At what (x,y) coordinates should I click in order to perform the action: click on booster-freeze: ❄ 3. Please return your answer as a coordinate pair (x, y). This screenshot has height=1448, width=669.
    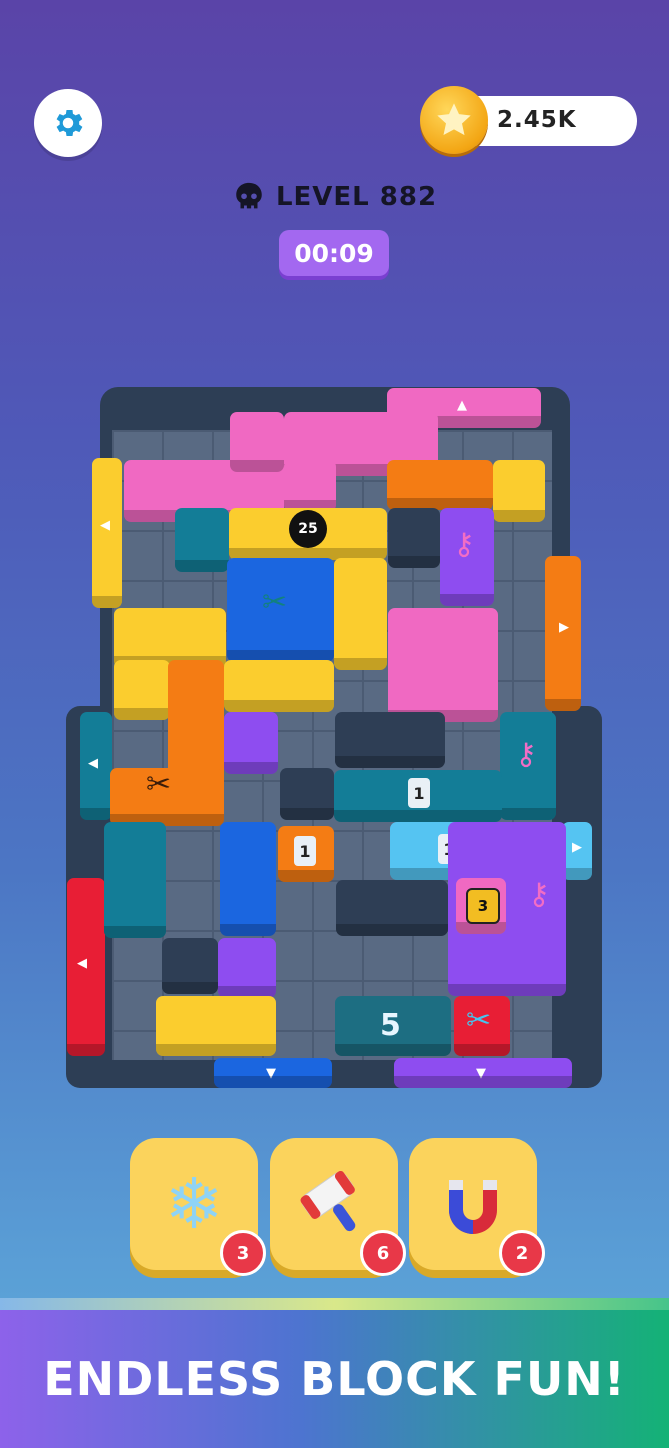
    Looking at the image, I should click on (198, 1207).